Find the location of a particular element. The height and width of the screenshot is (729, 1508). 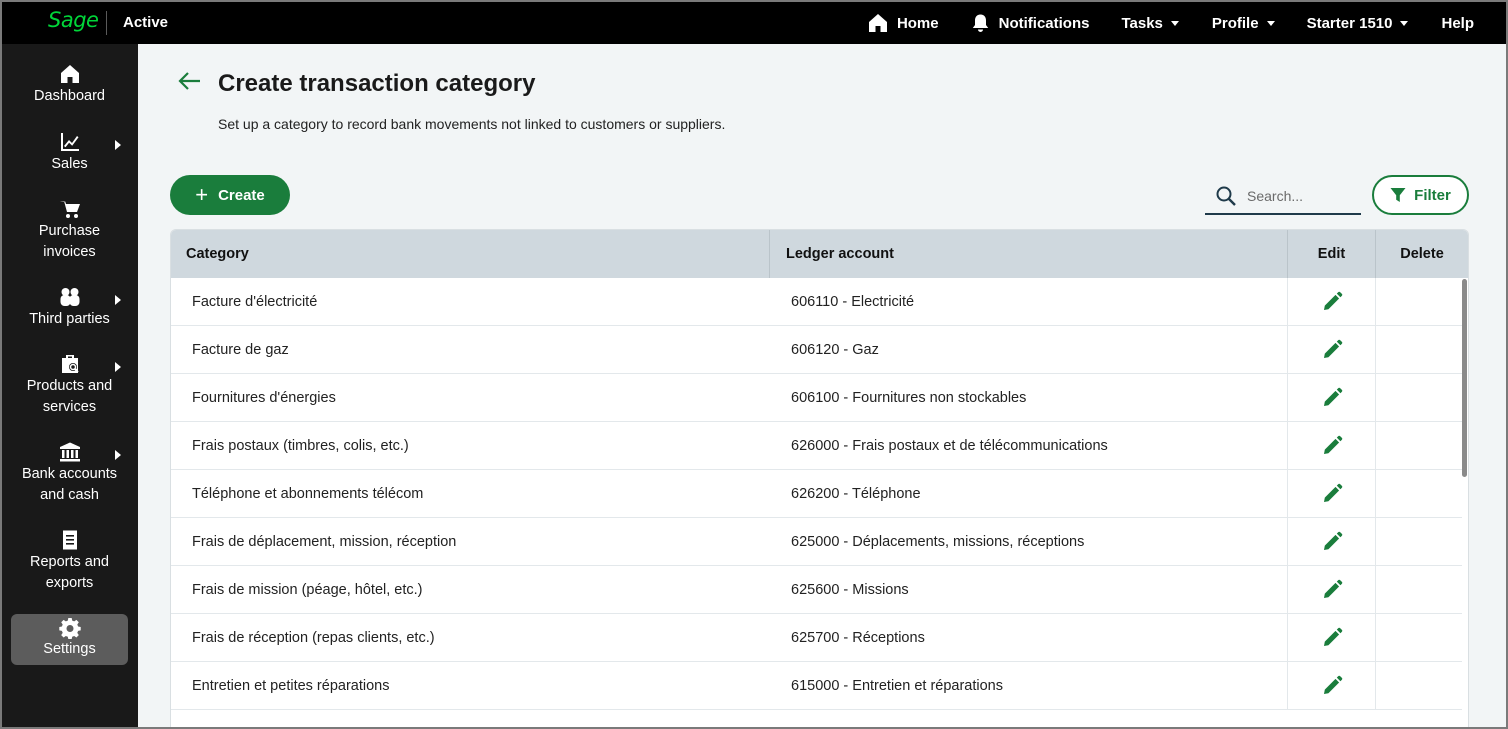

search-input is located at coordinates (1302, 195).